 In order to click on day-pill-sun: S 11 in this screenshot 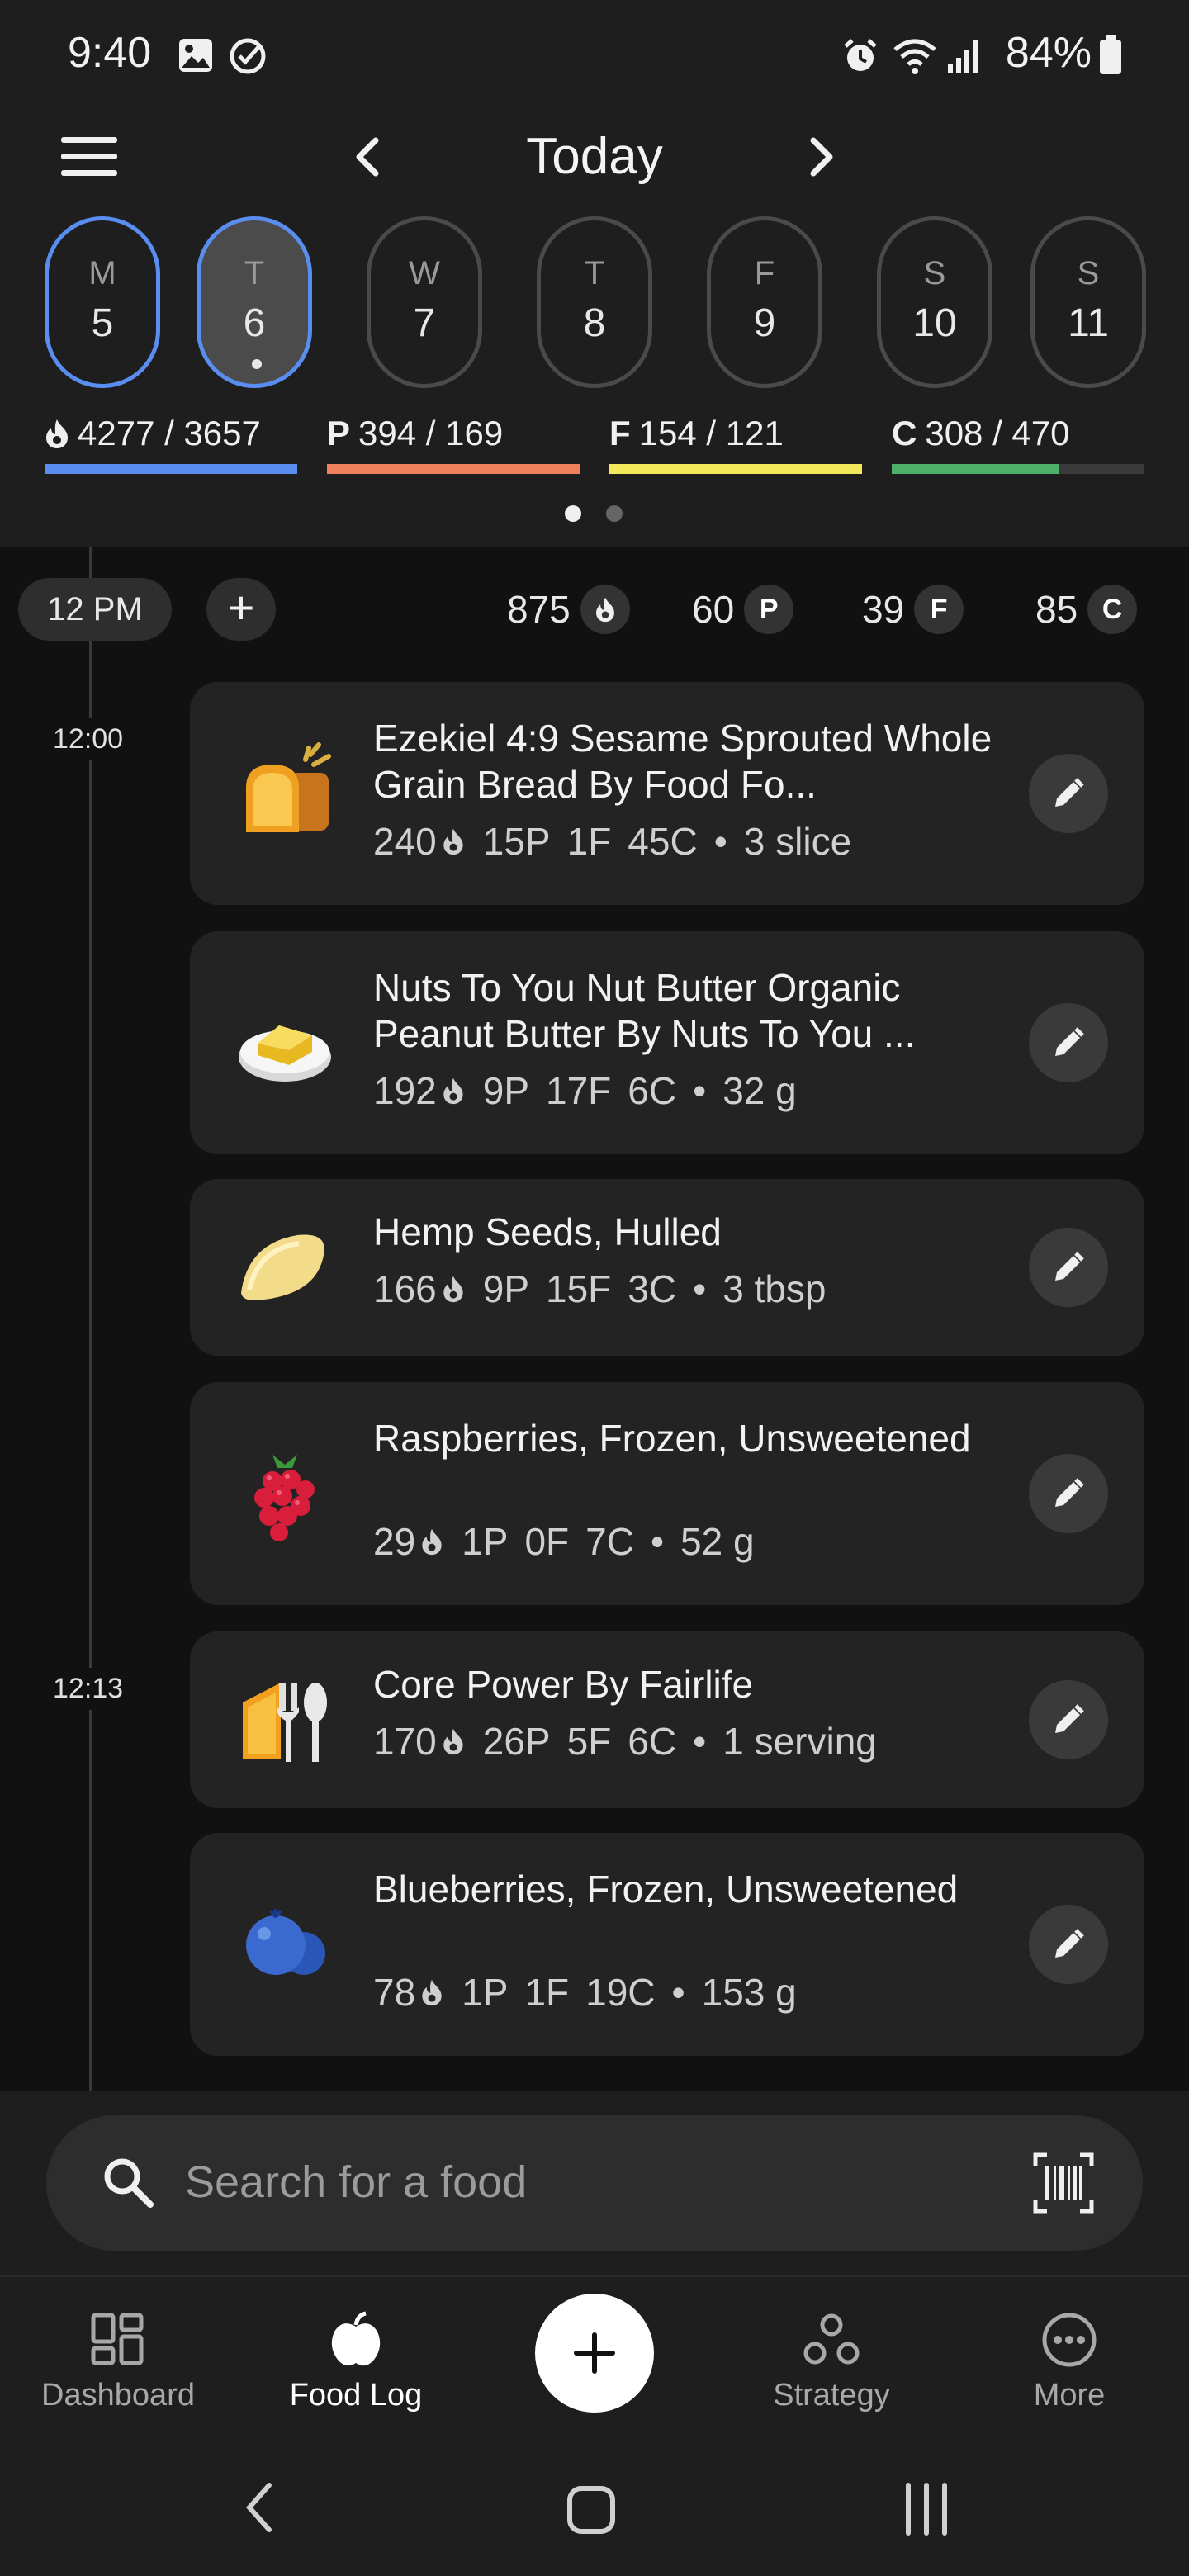, I will do `click(1088, 302)`.